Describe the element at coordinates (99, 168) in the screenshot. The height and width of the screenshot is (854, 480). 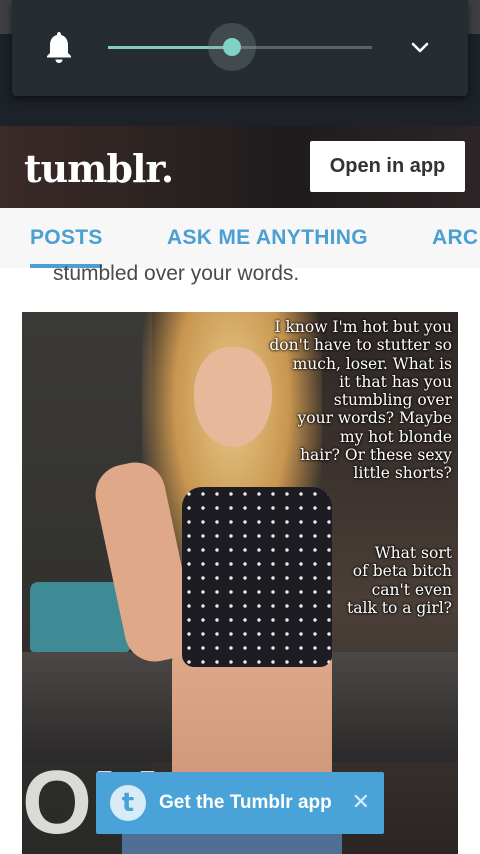
I see `tumblr-logo: tumblr.` at that location.